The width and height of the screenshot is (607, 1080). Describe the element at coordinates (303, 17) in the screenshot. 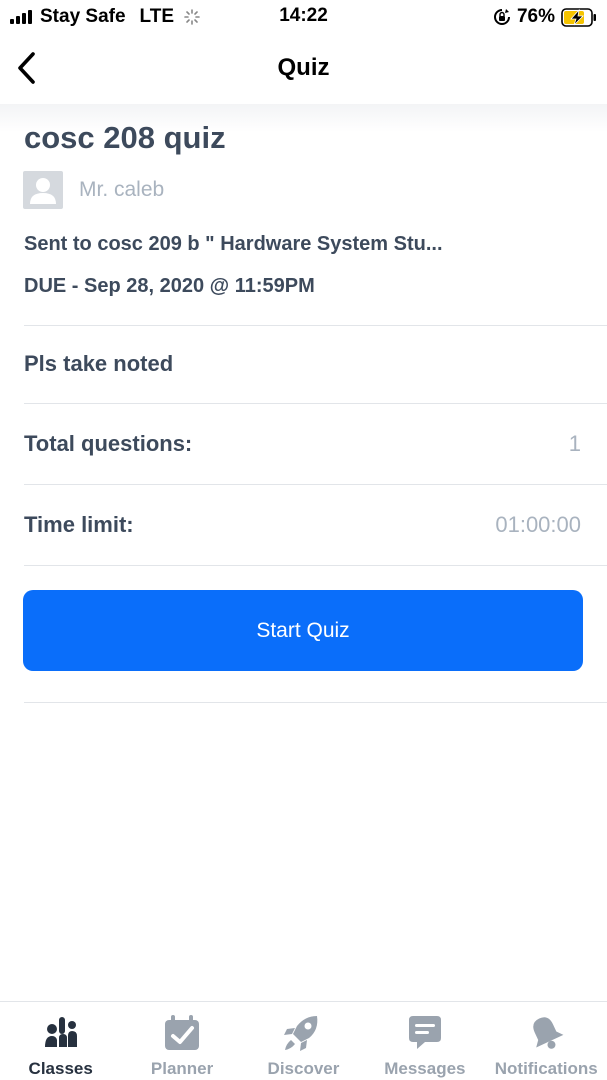

I see `status-bar: Stay Safe LTE 14:22 76%` at that location.